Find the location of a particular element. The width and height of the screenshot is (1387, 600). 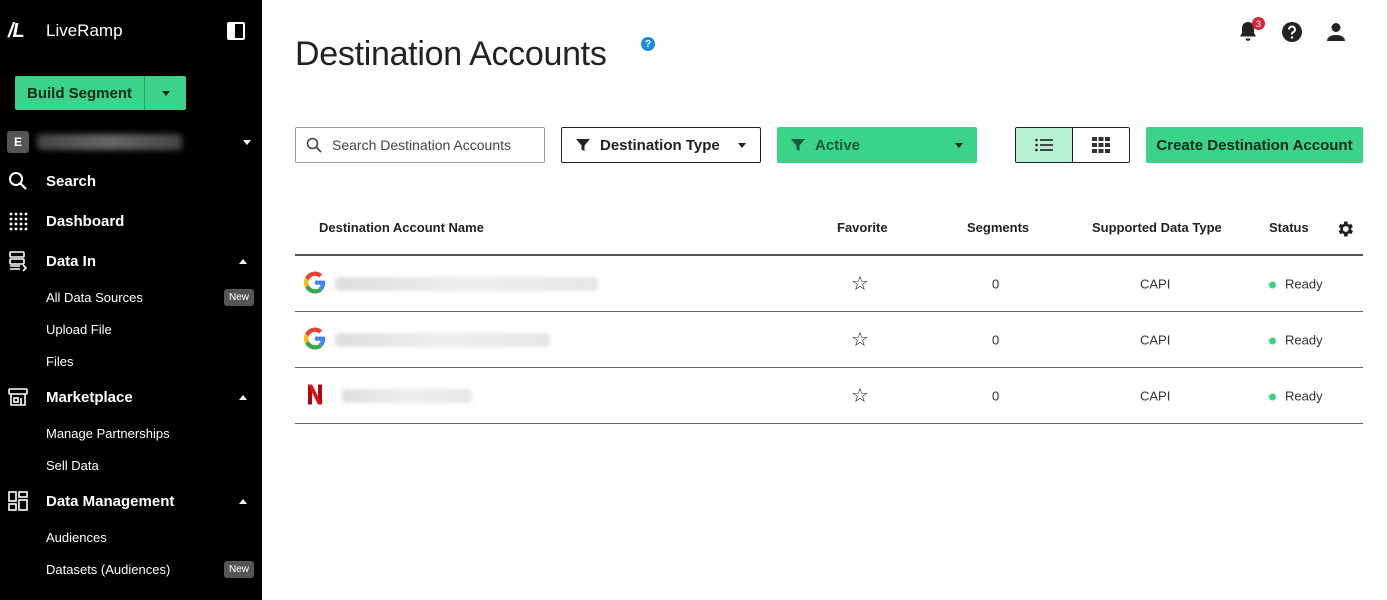

column-header-segments: Segments is located at coordinates (998, 227).